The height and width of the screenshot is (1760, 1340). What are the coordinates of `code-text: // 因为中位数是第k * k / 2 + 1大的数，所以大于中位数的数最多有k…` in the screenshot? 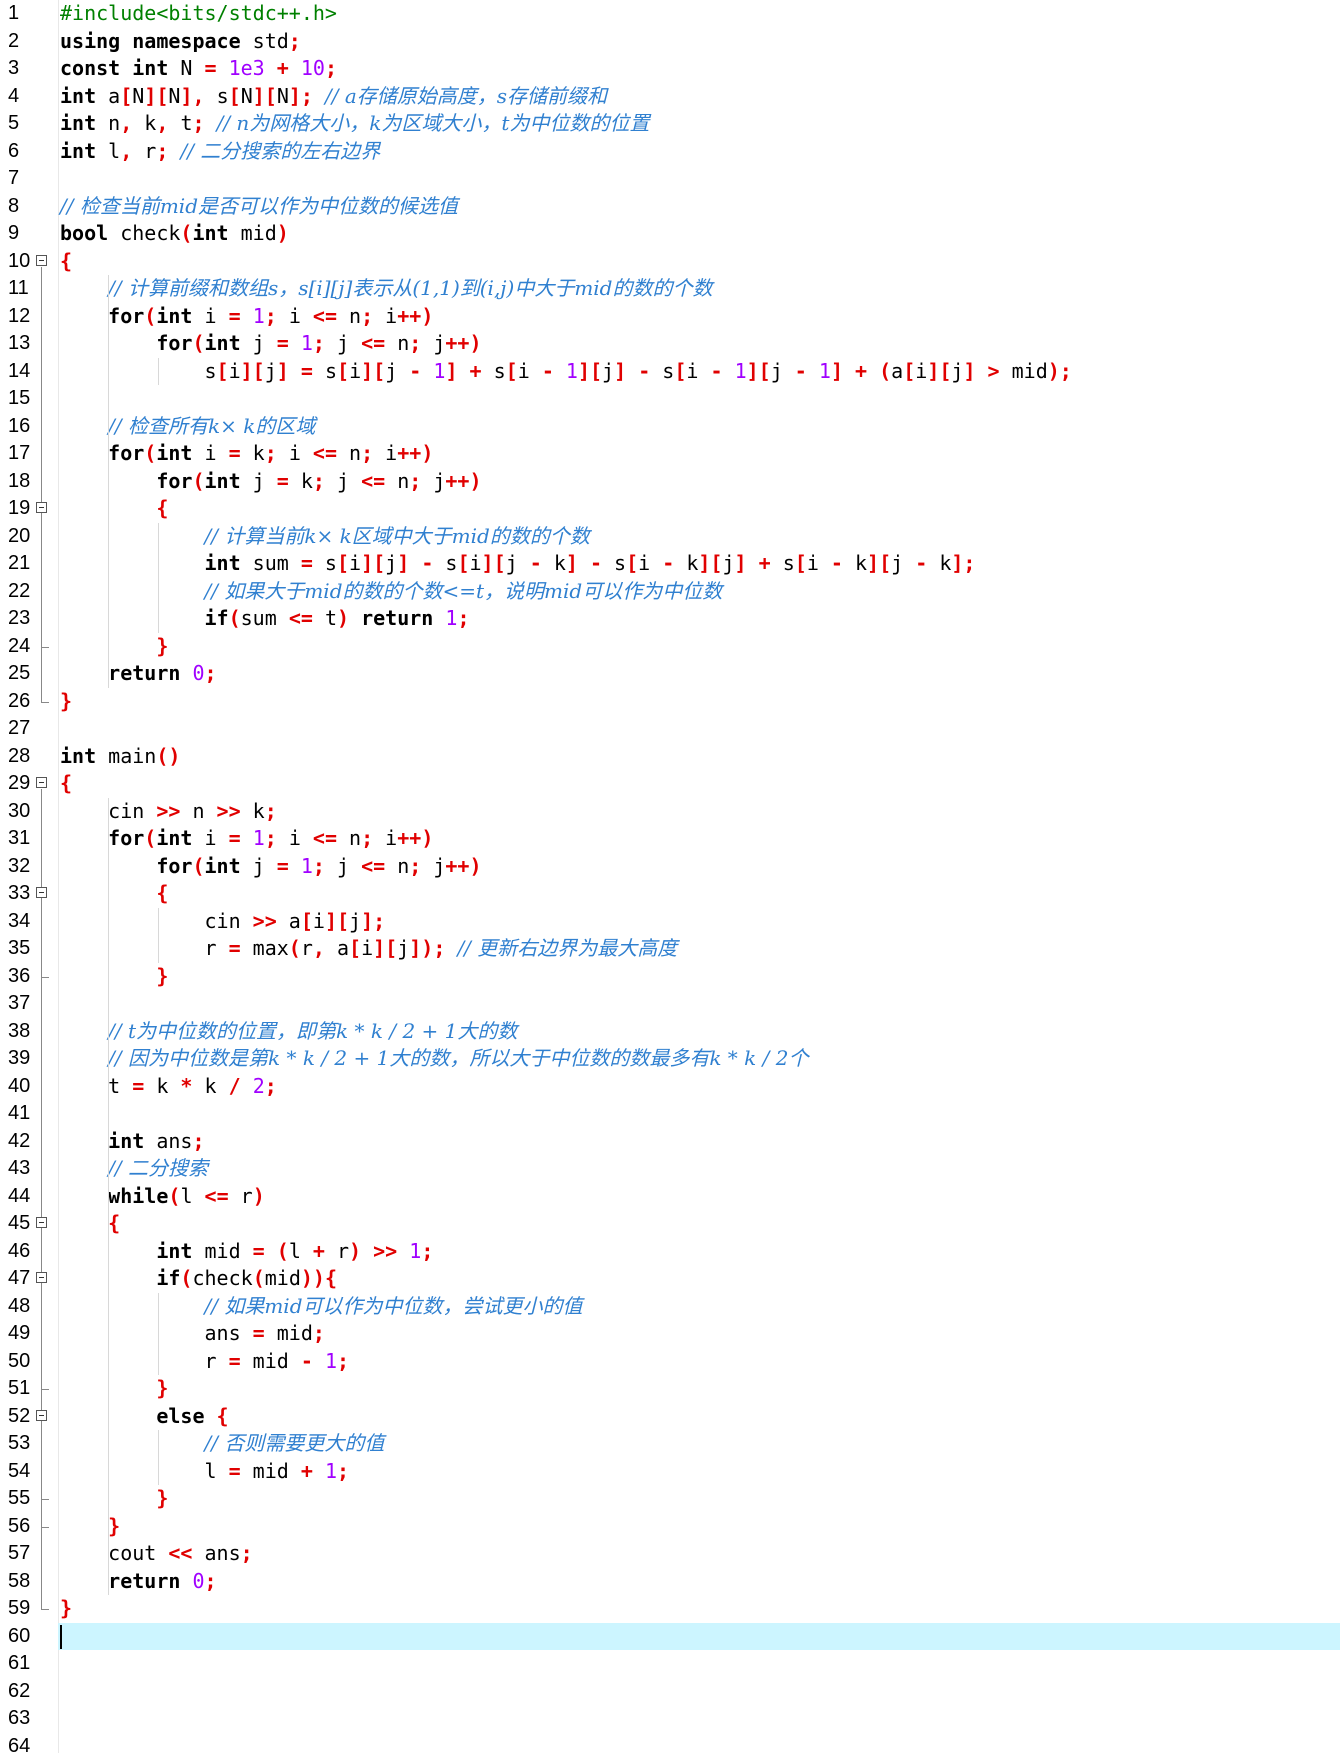 It's located at (434, 1059).